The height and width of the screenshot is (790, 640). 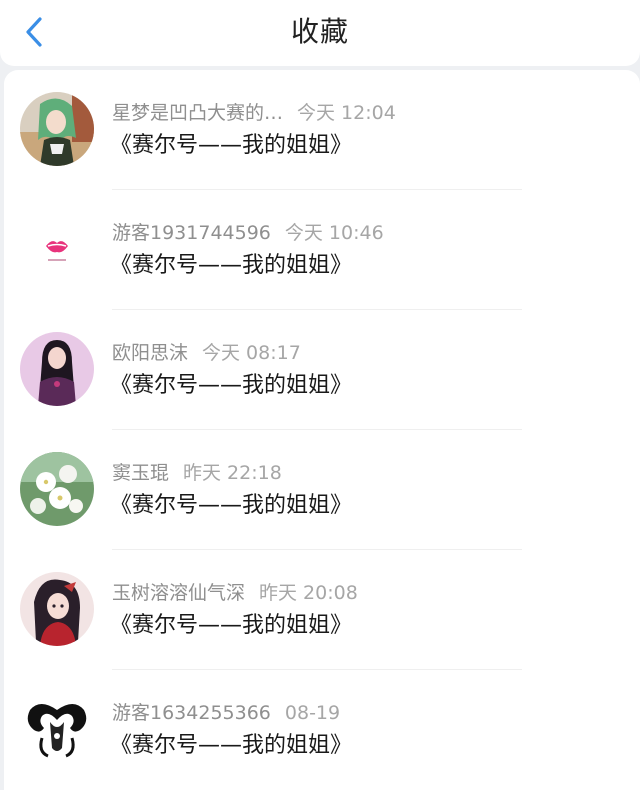 What do you see at coordinates (191, 713) in the screenshot?
I see `username: 游客1634255366` at bounding box center [191, 713].